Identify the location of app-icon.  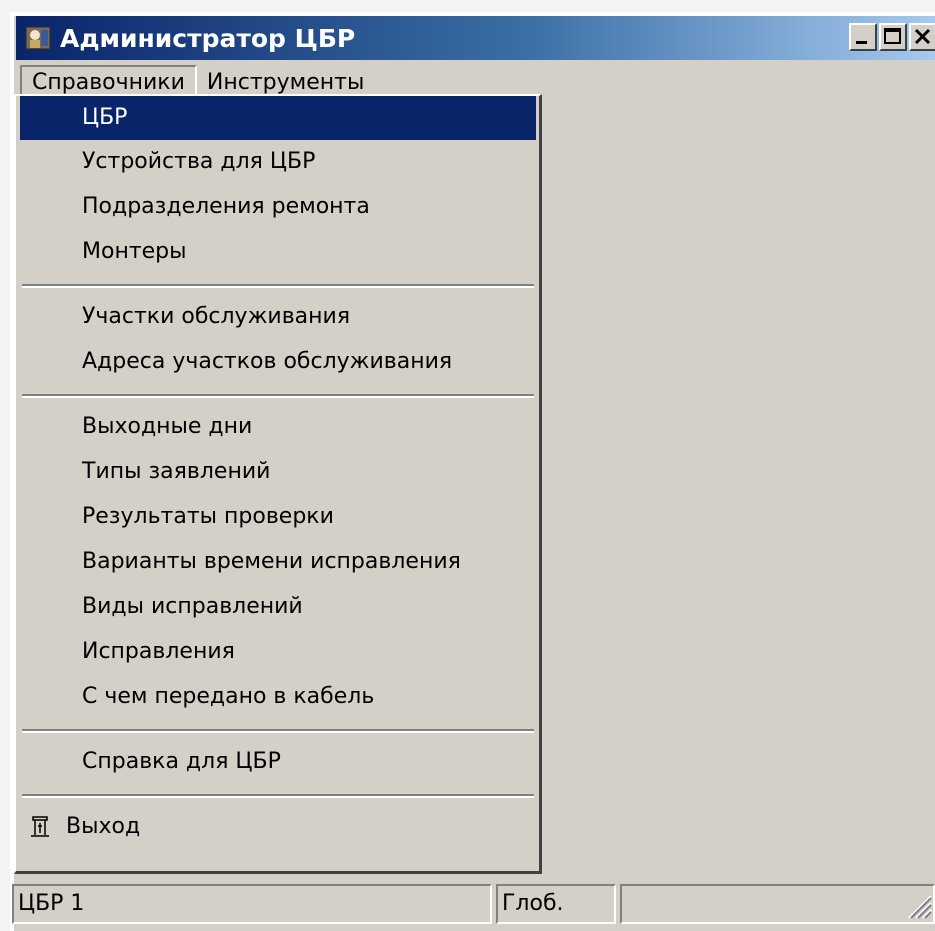
(38, 38).